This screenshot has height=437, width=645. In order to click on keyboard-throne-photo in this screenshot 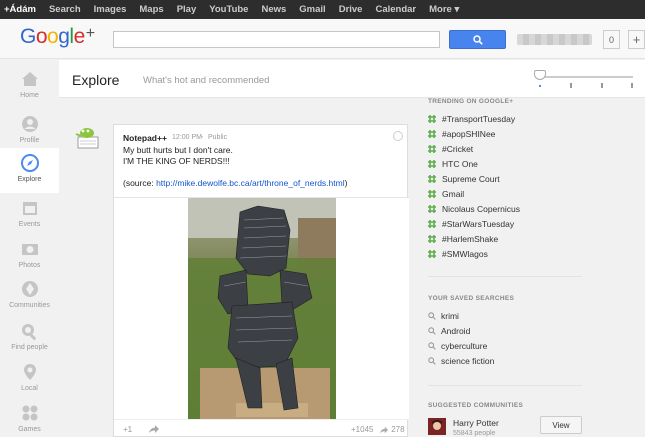, I will do `click(262, 309)`.